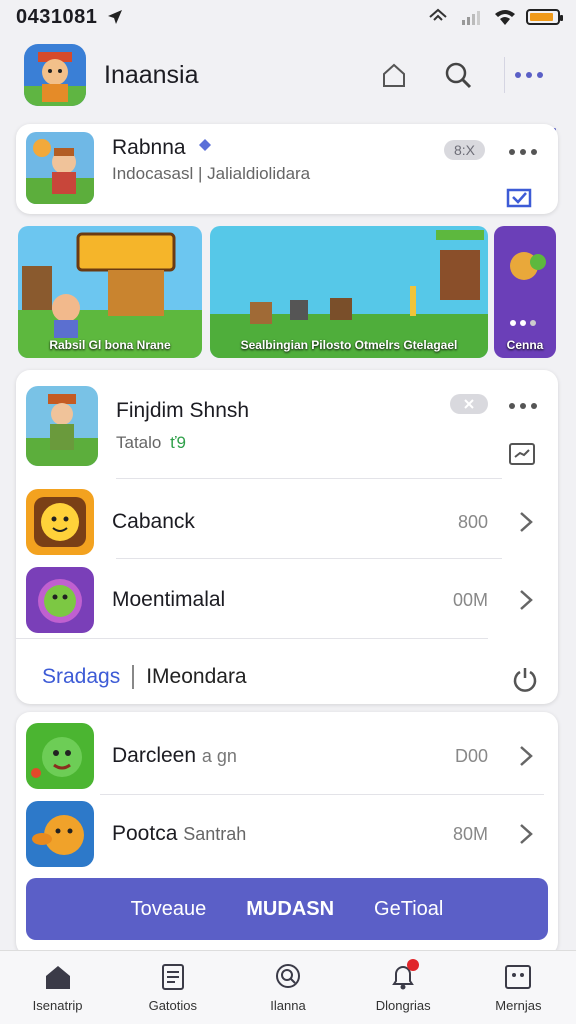 This screenshot has width=576, height=1024. What do you see at coordinates (472, 521) in the screenshot?
I see `list-item-size: 800` at bounding box center [472, 521].